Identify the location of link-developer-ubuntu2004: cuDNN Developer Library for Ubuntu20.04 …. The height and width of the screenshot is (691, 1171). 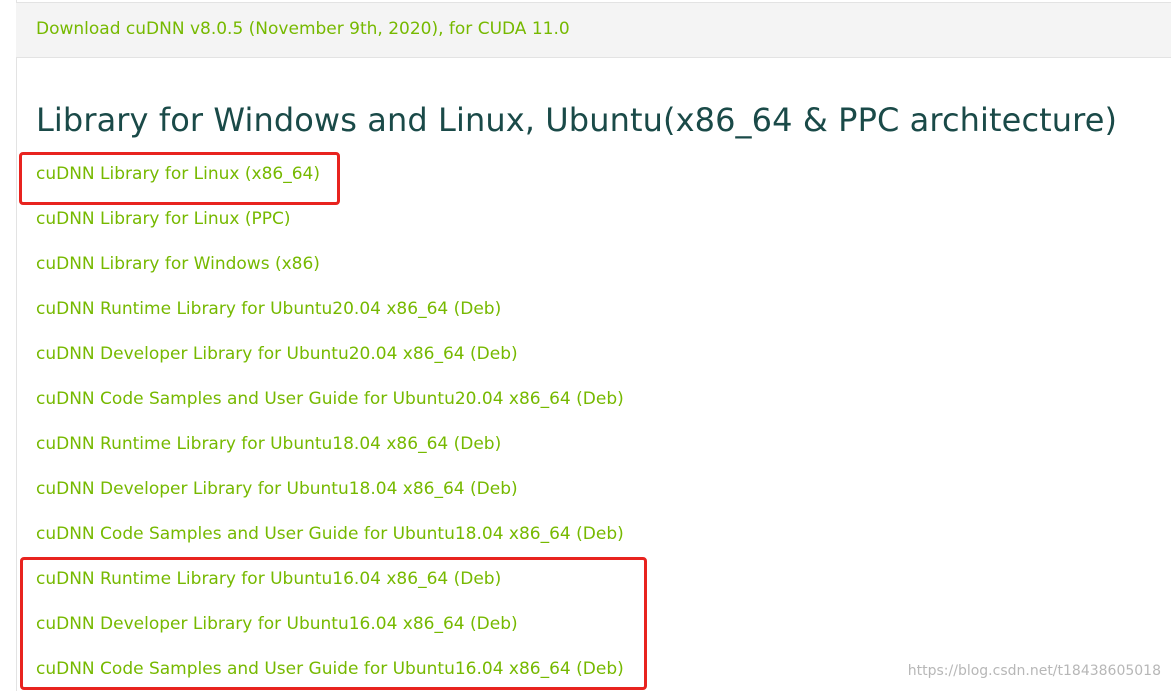
(277, 354).